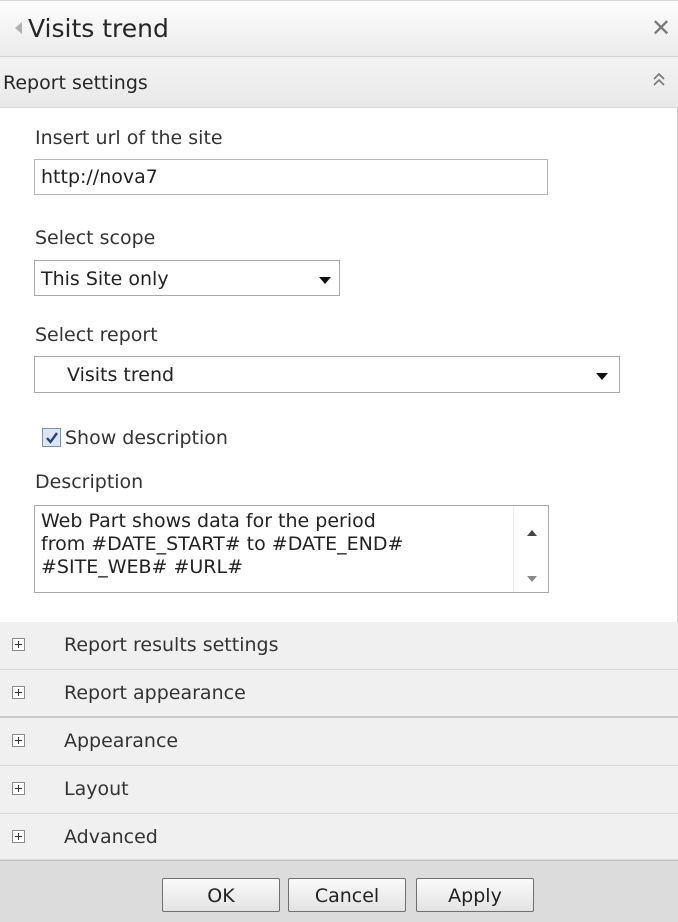 This screenshot has width=678, height=922. What do you see at coordinates (530, 549) in the screenshot?
I see `textarea-scrollbar` at bounding box center [530, 549].